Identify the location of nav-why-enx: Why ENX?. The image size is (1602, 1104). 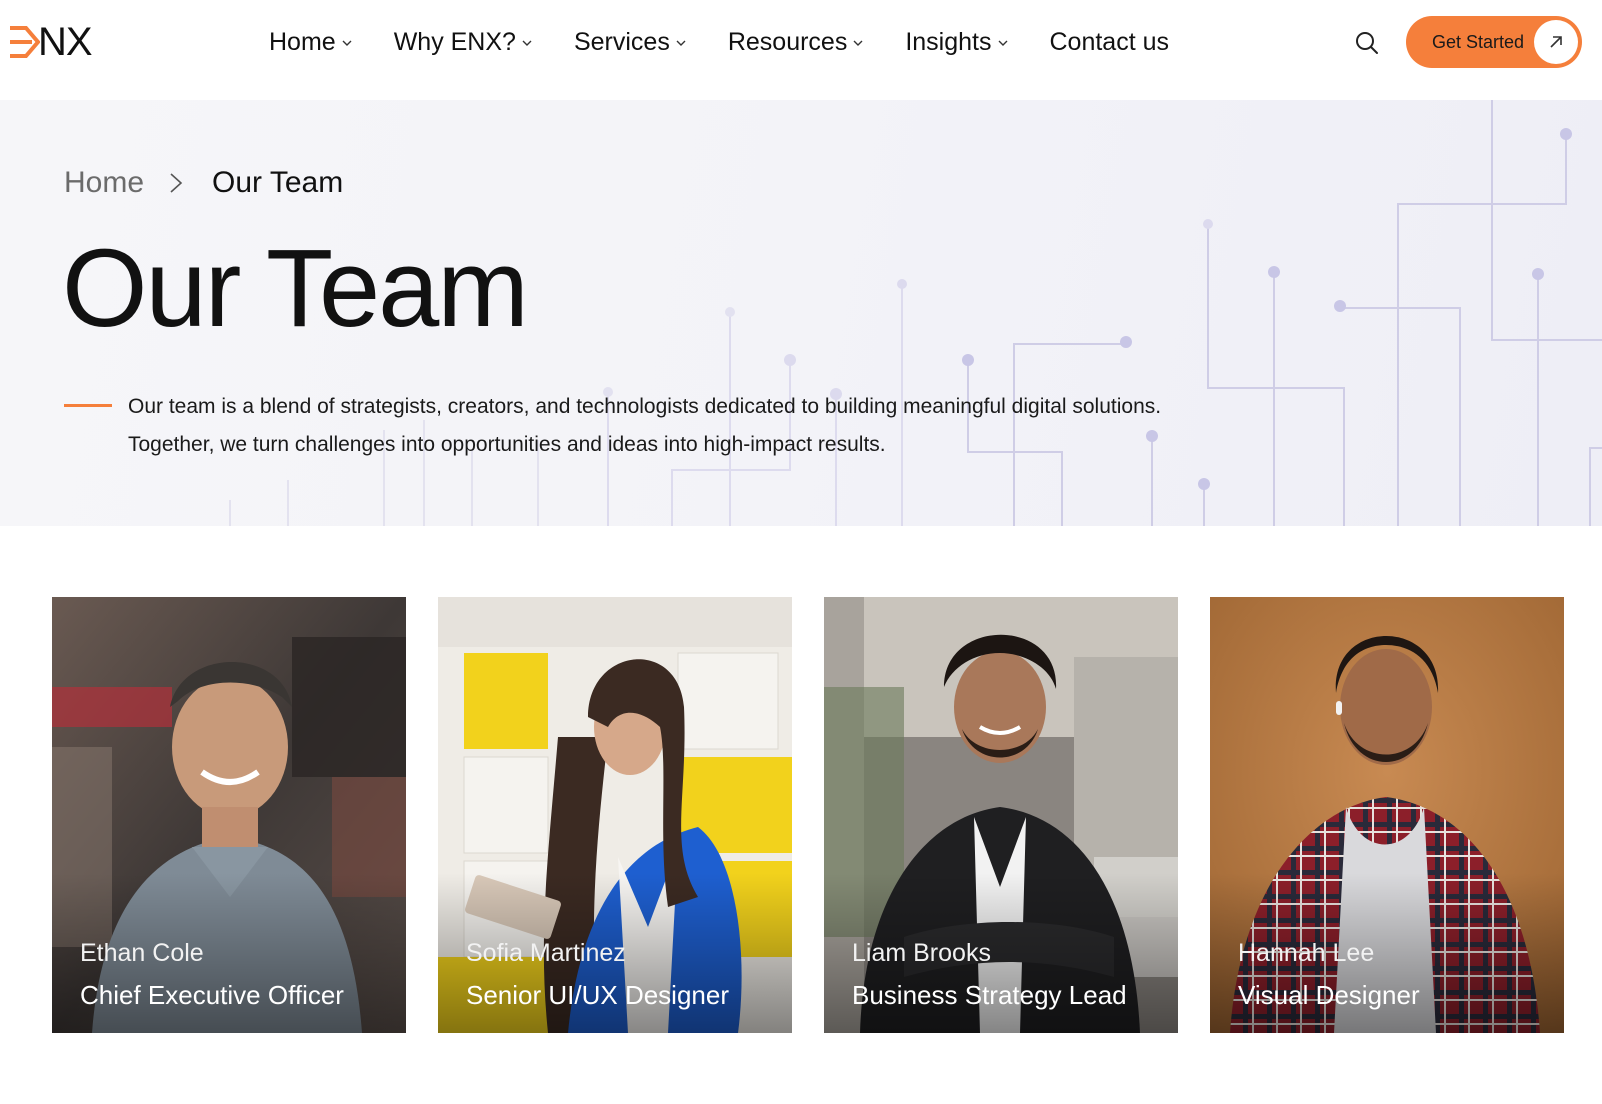
(463, 42).